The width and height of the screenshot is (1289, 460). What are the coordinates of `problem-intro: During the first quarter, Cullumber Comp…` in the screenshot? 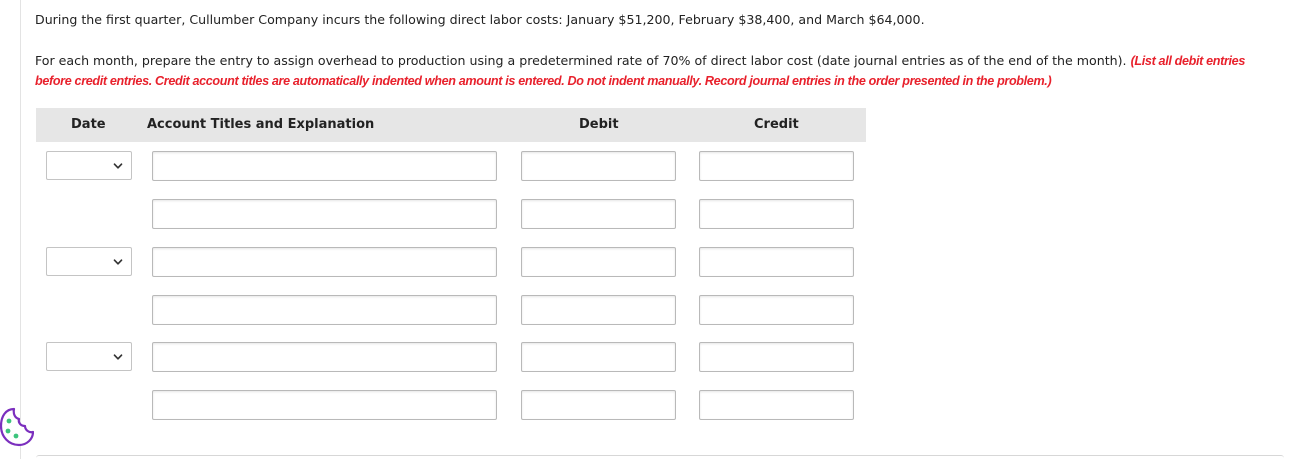 It's located at (480, 19).